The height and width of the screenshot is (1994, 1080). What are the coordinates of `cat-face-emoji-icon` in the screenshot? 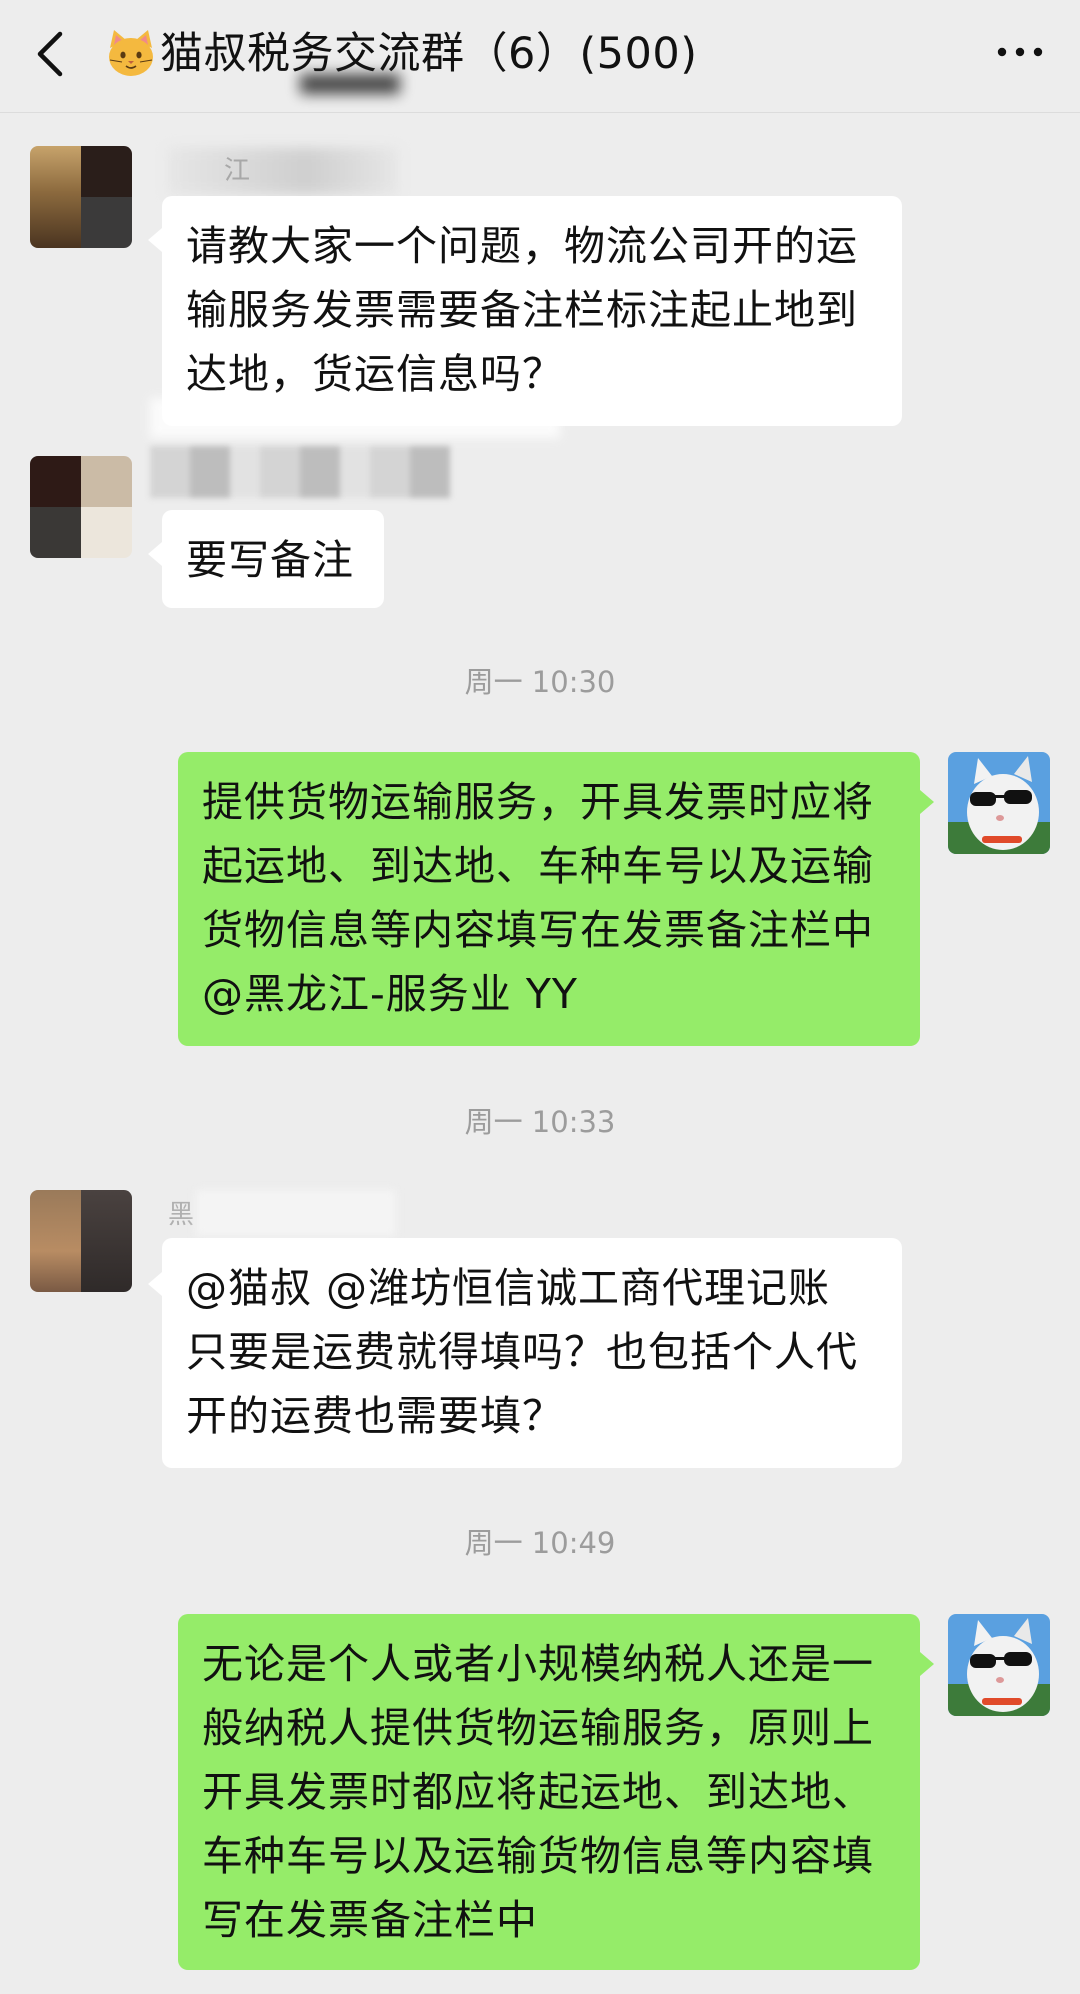 It's located at (131, 53).